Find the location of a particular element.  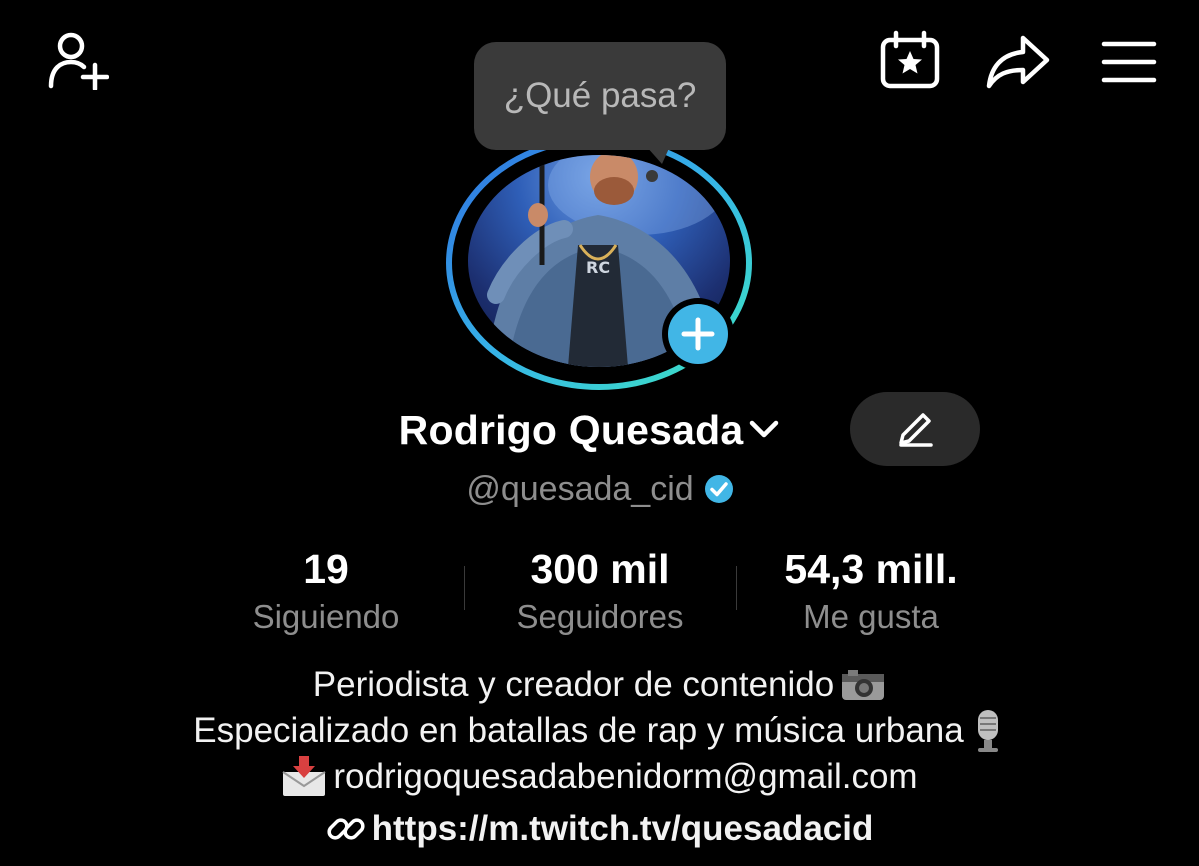

stat-followers: 300 mil Seguidores is located at coordinates (600, 592).